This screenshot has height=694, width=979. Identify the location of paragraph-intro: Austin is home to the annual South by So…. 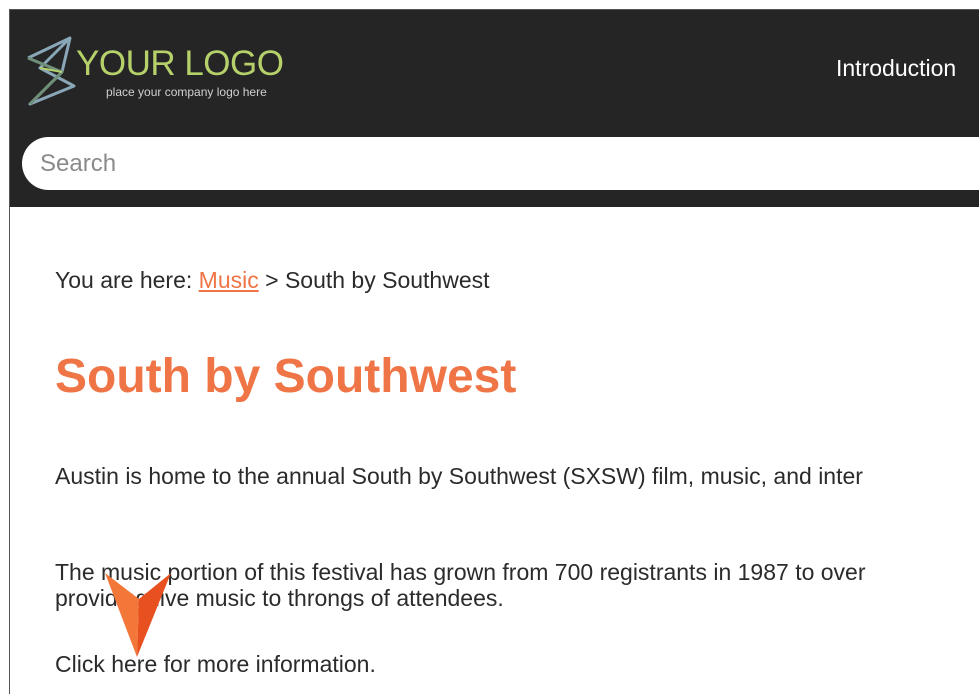
(459, 476).